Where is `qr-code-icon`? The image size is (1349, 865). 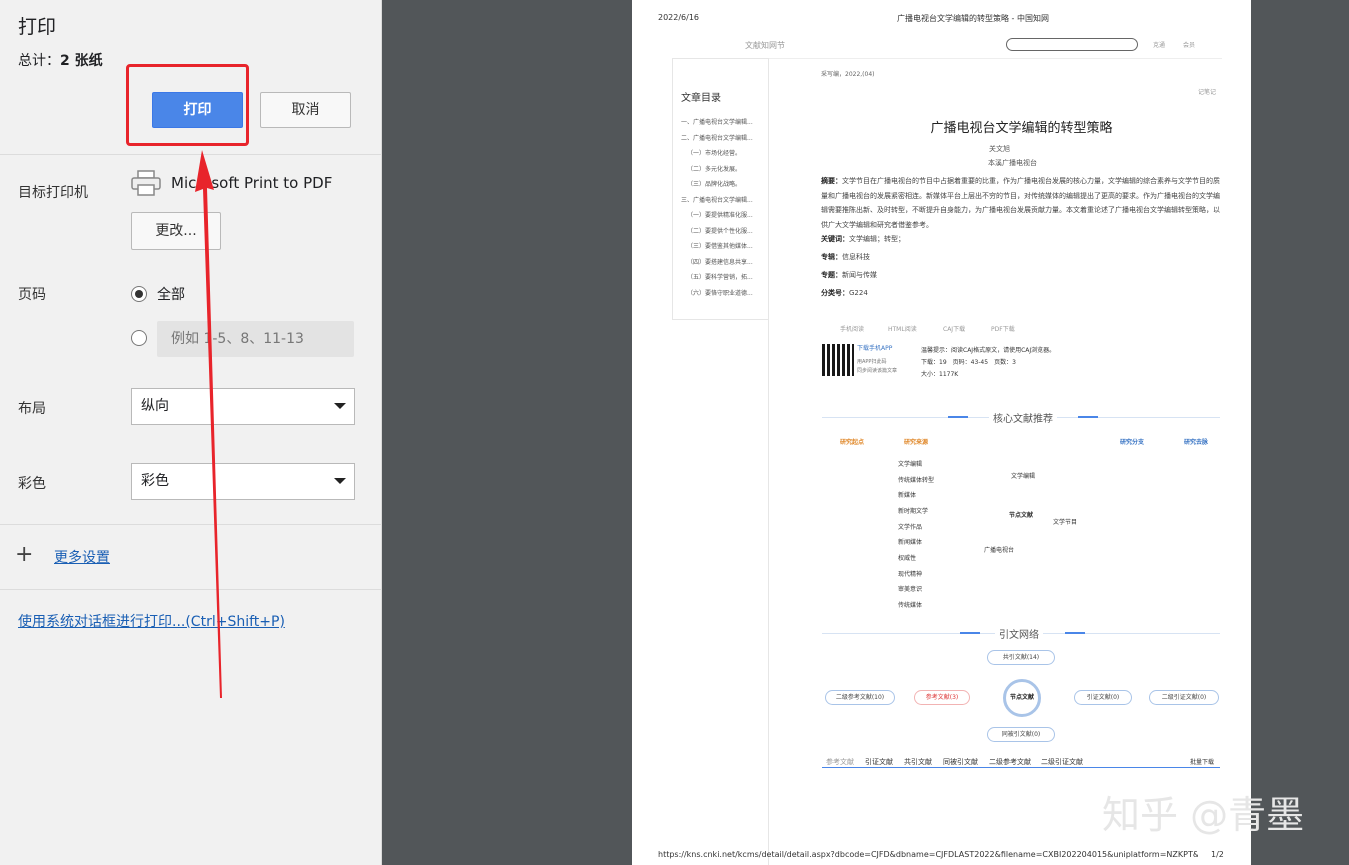
qr-code-icon is located at coordinates (838, 360).